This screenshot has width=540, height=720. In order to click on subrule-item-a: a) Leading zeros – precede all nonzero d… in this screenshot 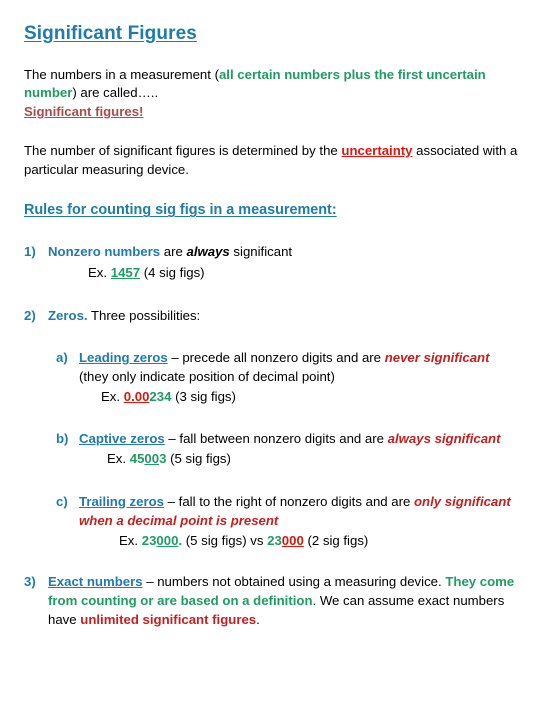, I will do `click(287, 377)`.